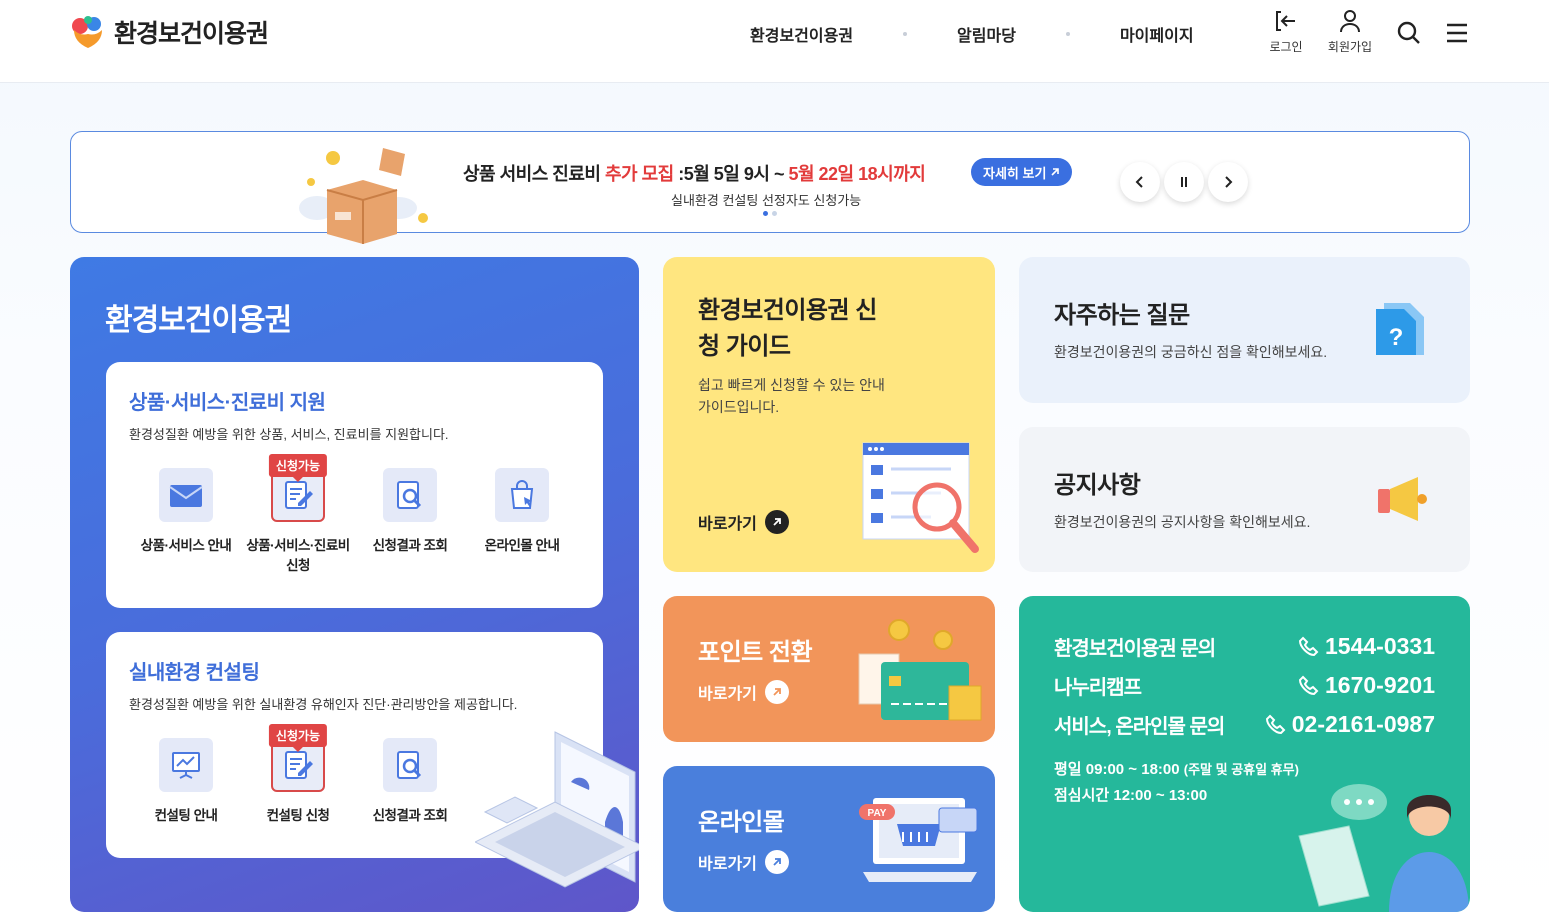  Describe the element at coordinates (1244, 646) in the screenshot. I see `contact-row: 환경보건이용권 문의 1544-0331` at that location.